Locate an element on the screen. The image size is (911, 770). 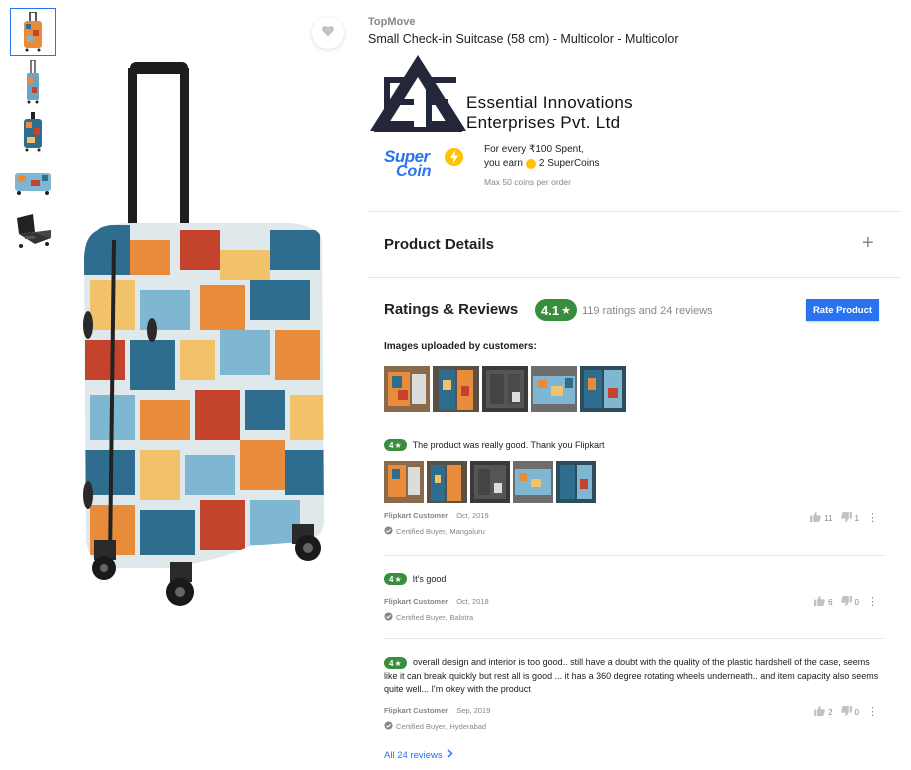
like-button: 6 is located at coordinates (823, 602).